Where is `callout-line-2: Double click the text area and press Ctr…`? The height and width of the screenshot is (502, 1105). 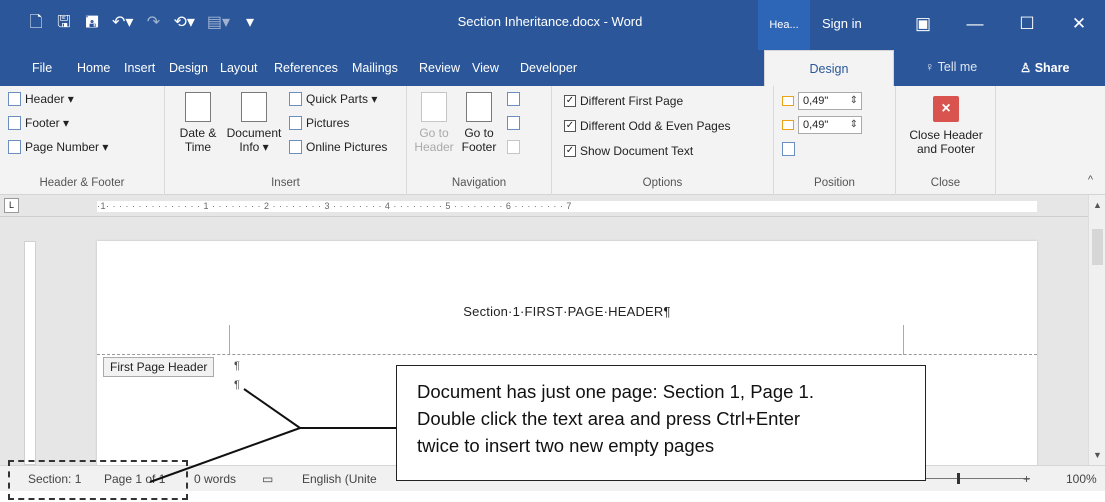 callout-line-2: Double click the text area and press Ctr… is located at coordinates (609, 418).